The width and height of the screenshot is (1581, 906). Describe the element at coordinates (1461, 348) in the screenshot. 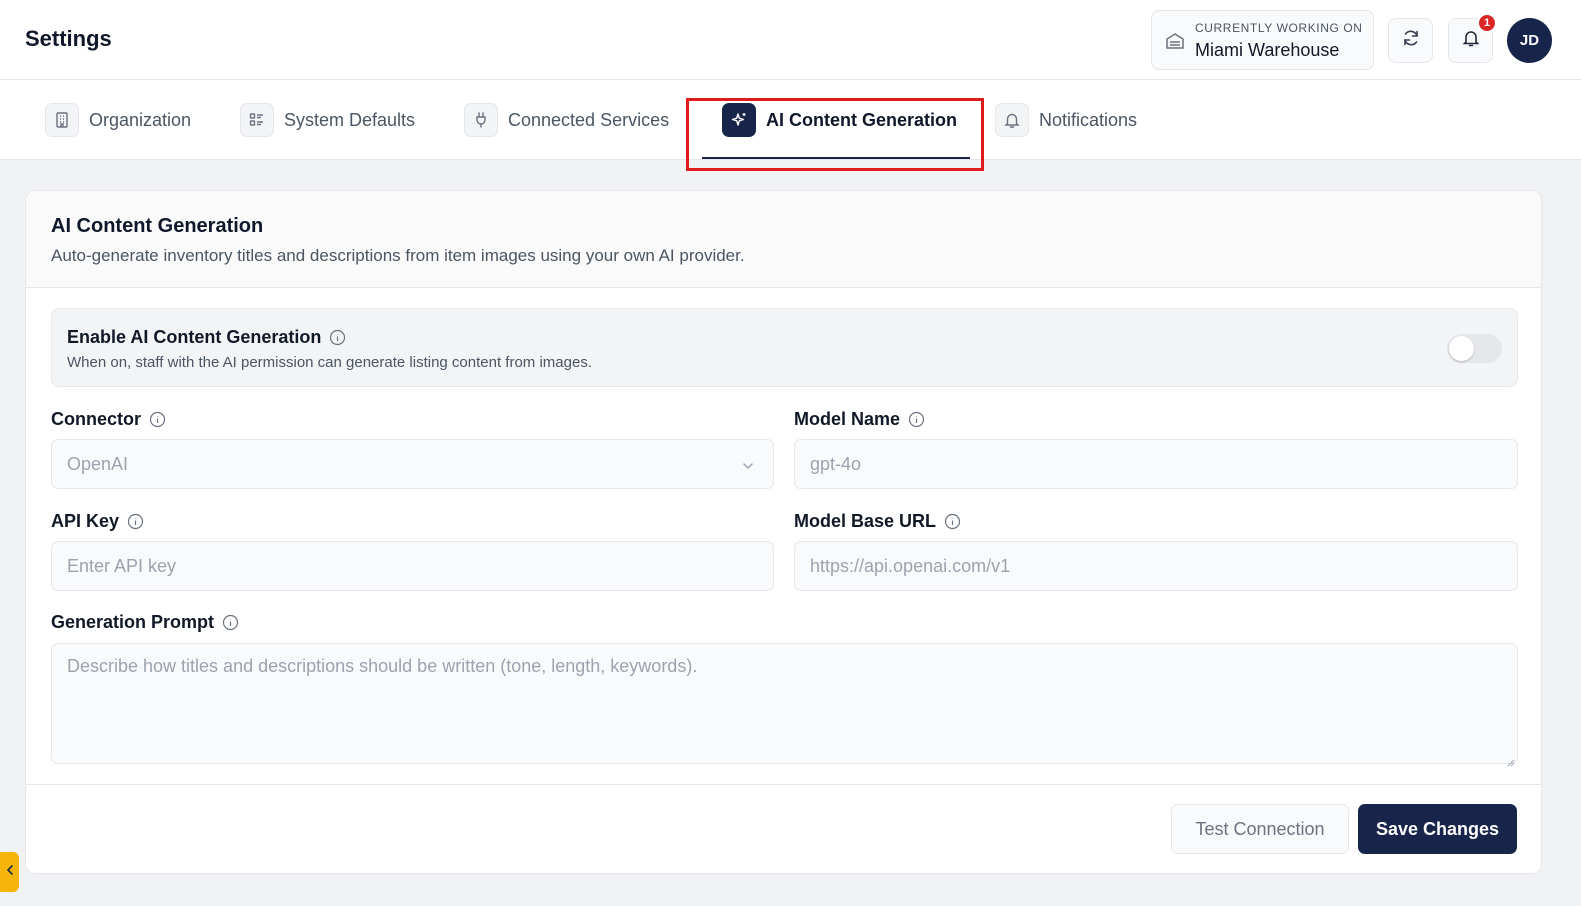

I see `toggle-knob` at that location.